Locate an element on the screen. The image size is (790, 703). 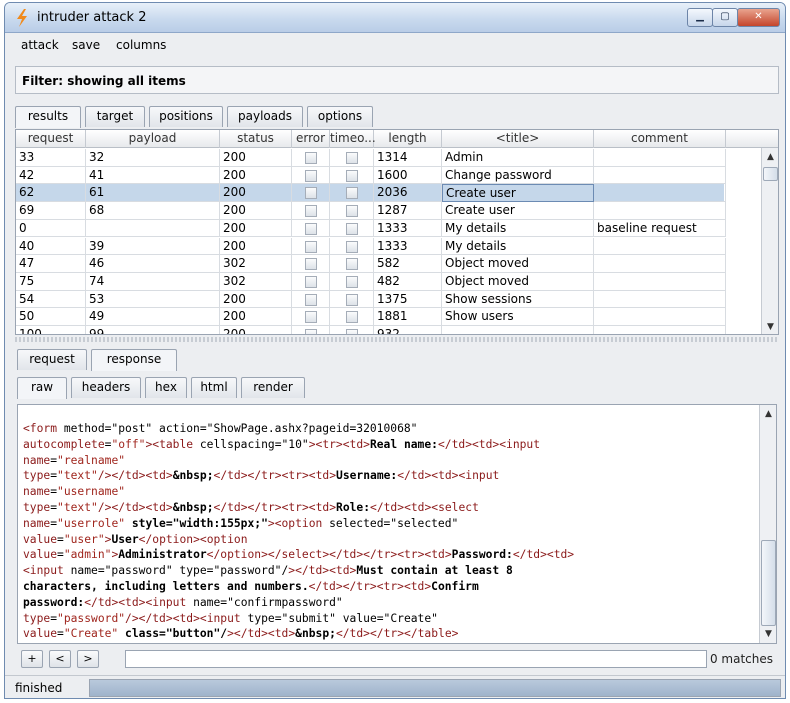
tab-headers: headers is located at coordinates (106, 387).